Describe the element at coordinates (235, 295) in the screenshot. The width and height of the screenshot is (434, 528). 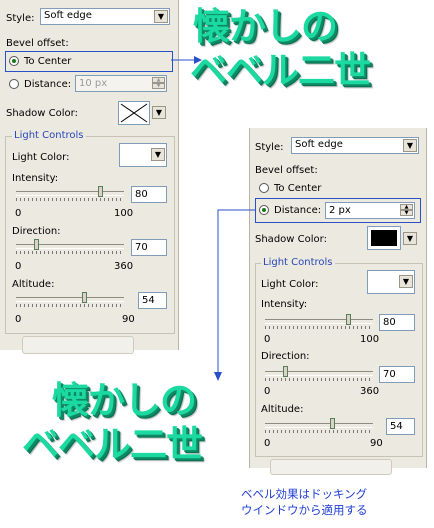
I see `arrow-to-bottom-title` at that location.